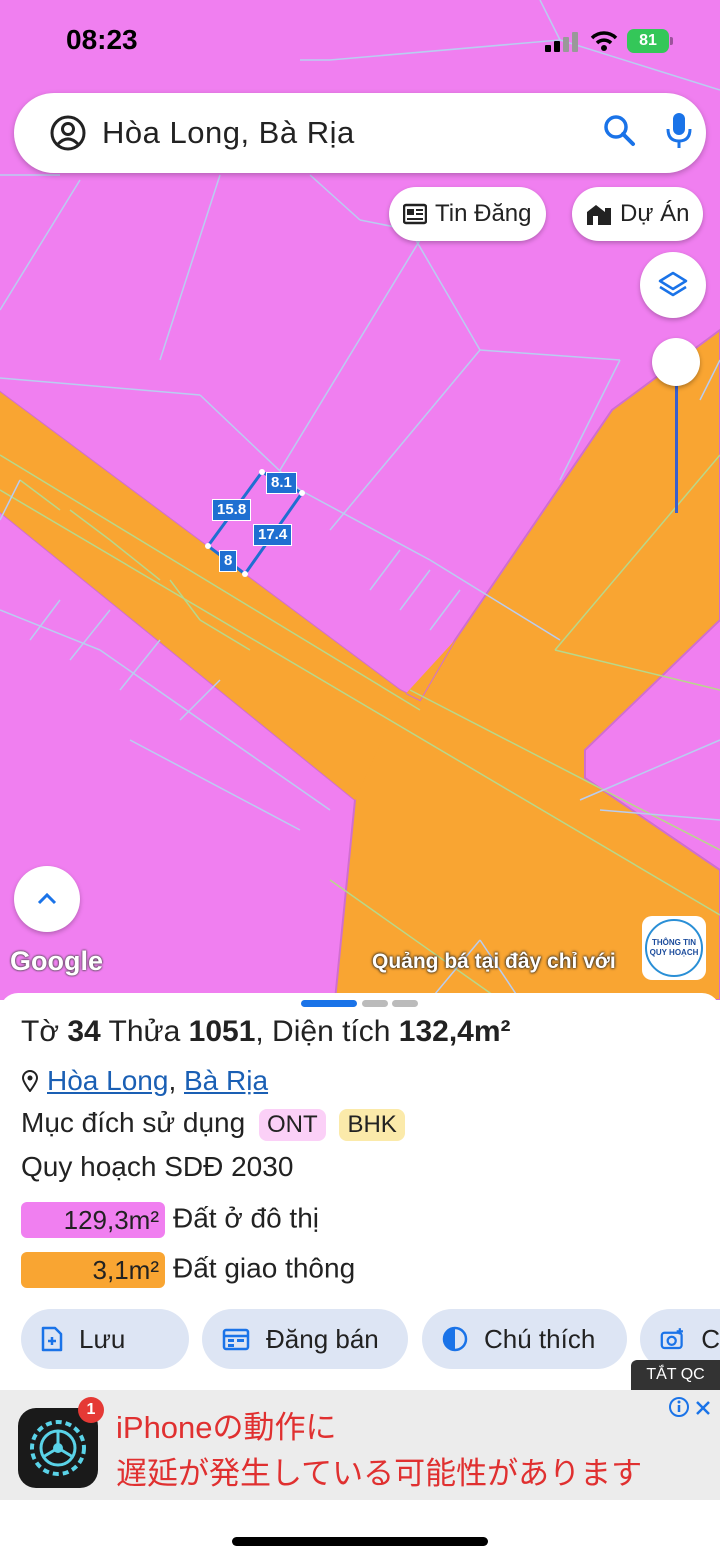 The image size is (720, 1559). What do you see at coordinates (703, 1407) in the screenshot?
I see `close-icon` at bounding box center [703, 1407].